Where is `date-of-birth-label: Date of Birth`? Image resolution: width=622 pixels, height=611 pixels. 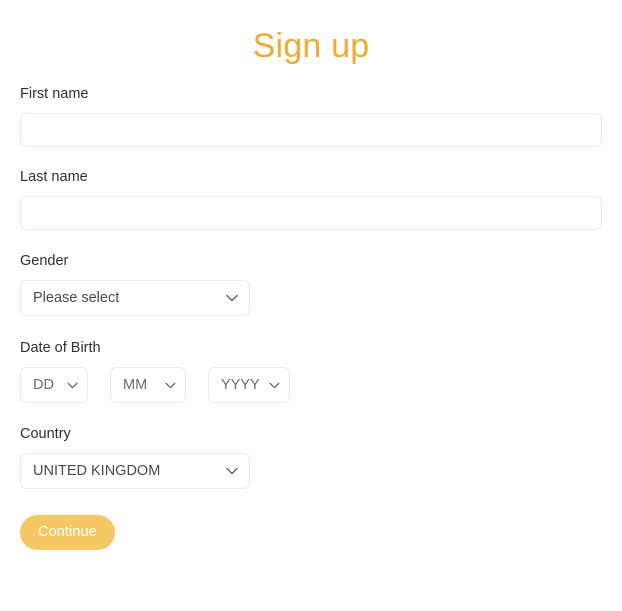 date-of-birth-label: Date of Birth is located at coordinates (60, 348).